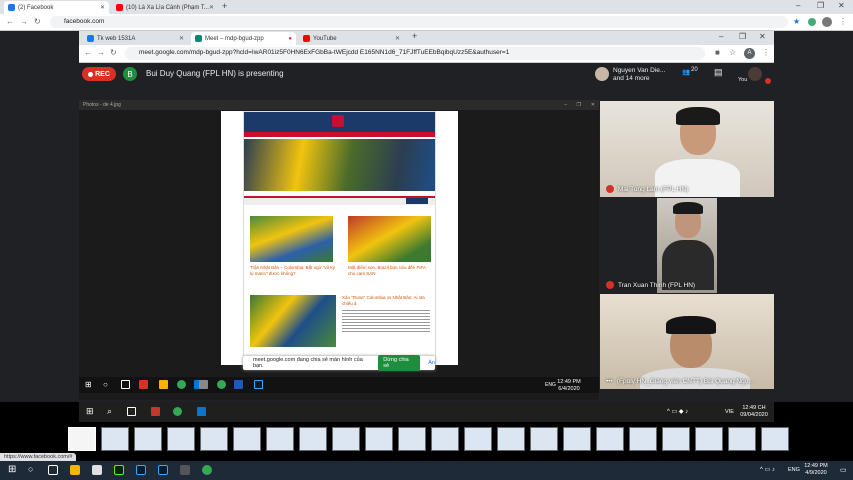 This screenshot has width=853, height=480. I want to click on site-nav, so click(339, 134).